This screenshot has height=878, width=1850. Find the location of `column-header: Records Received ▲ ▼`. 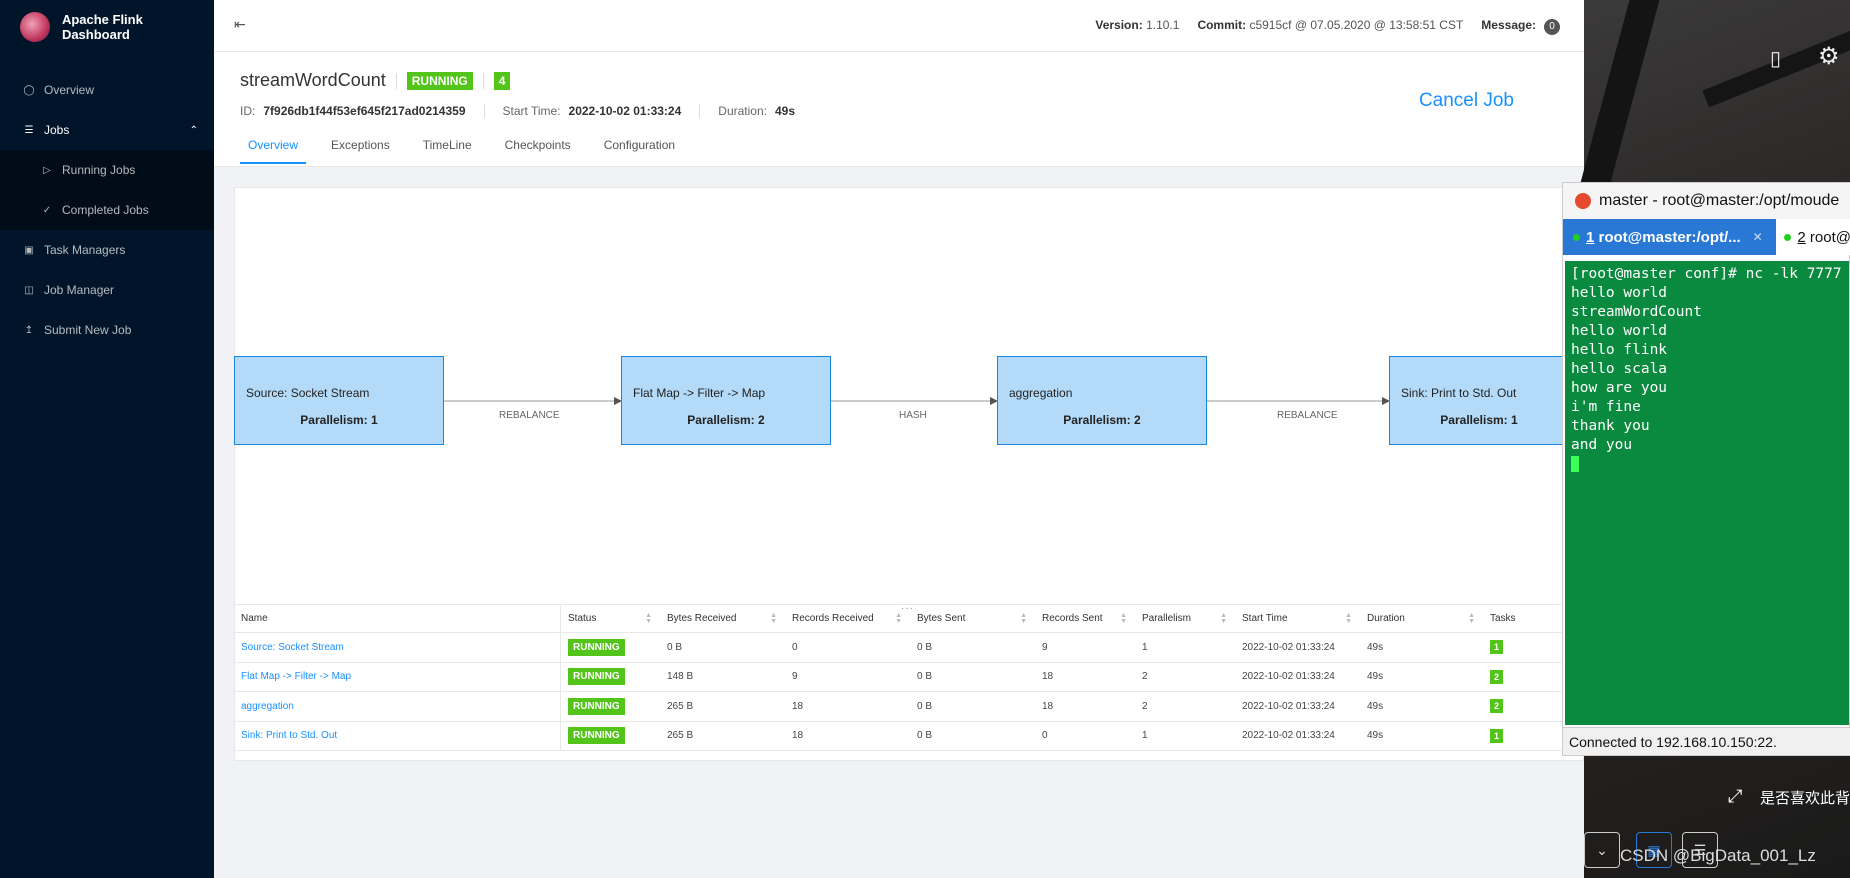

column-header: Records Received ▲ ▼ is located at coordinates (847, 618).